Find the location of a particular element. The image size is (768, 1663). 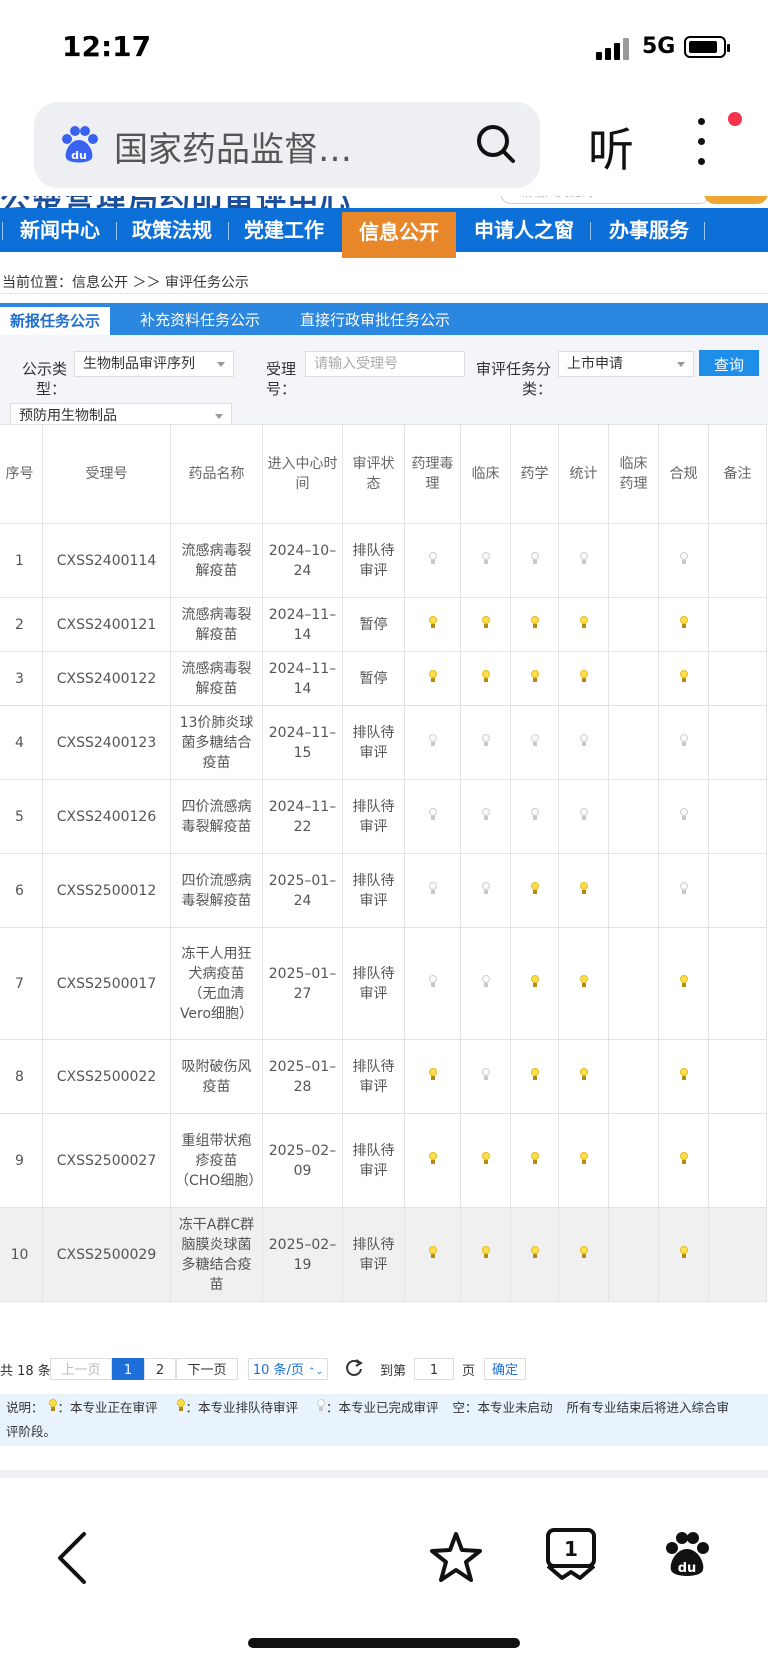

bulb-active-icon is located at coordinates (53, 1405).